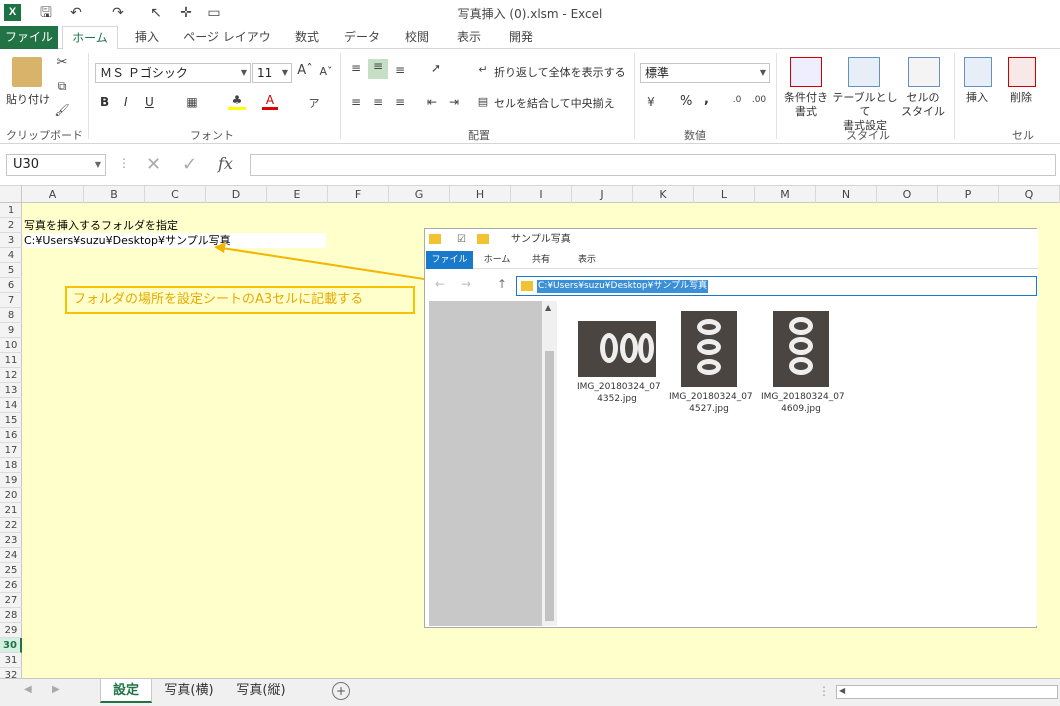 Image resolution: width=1060 pixels, height=706 pixels. What do you see at coordinates (305, 70) in the screenshot?
I see `grow-font-icon: Aˆ` at bounding box center [305, 70].